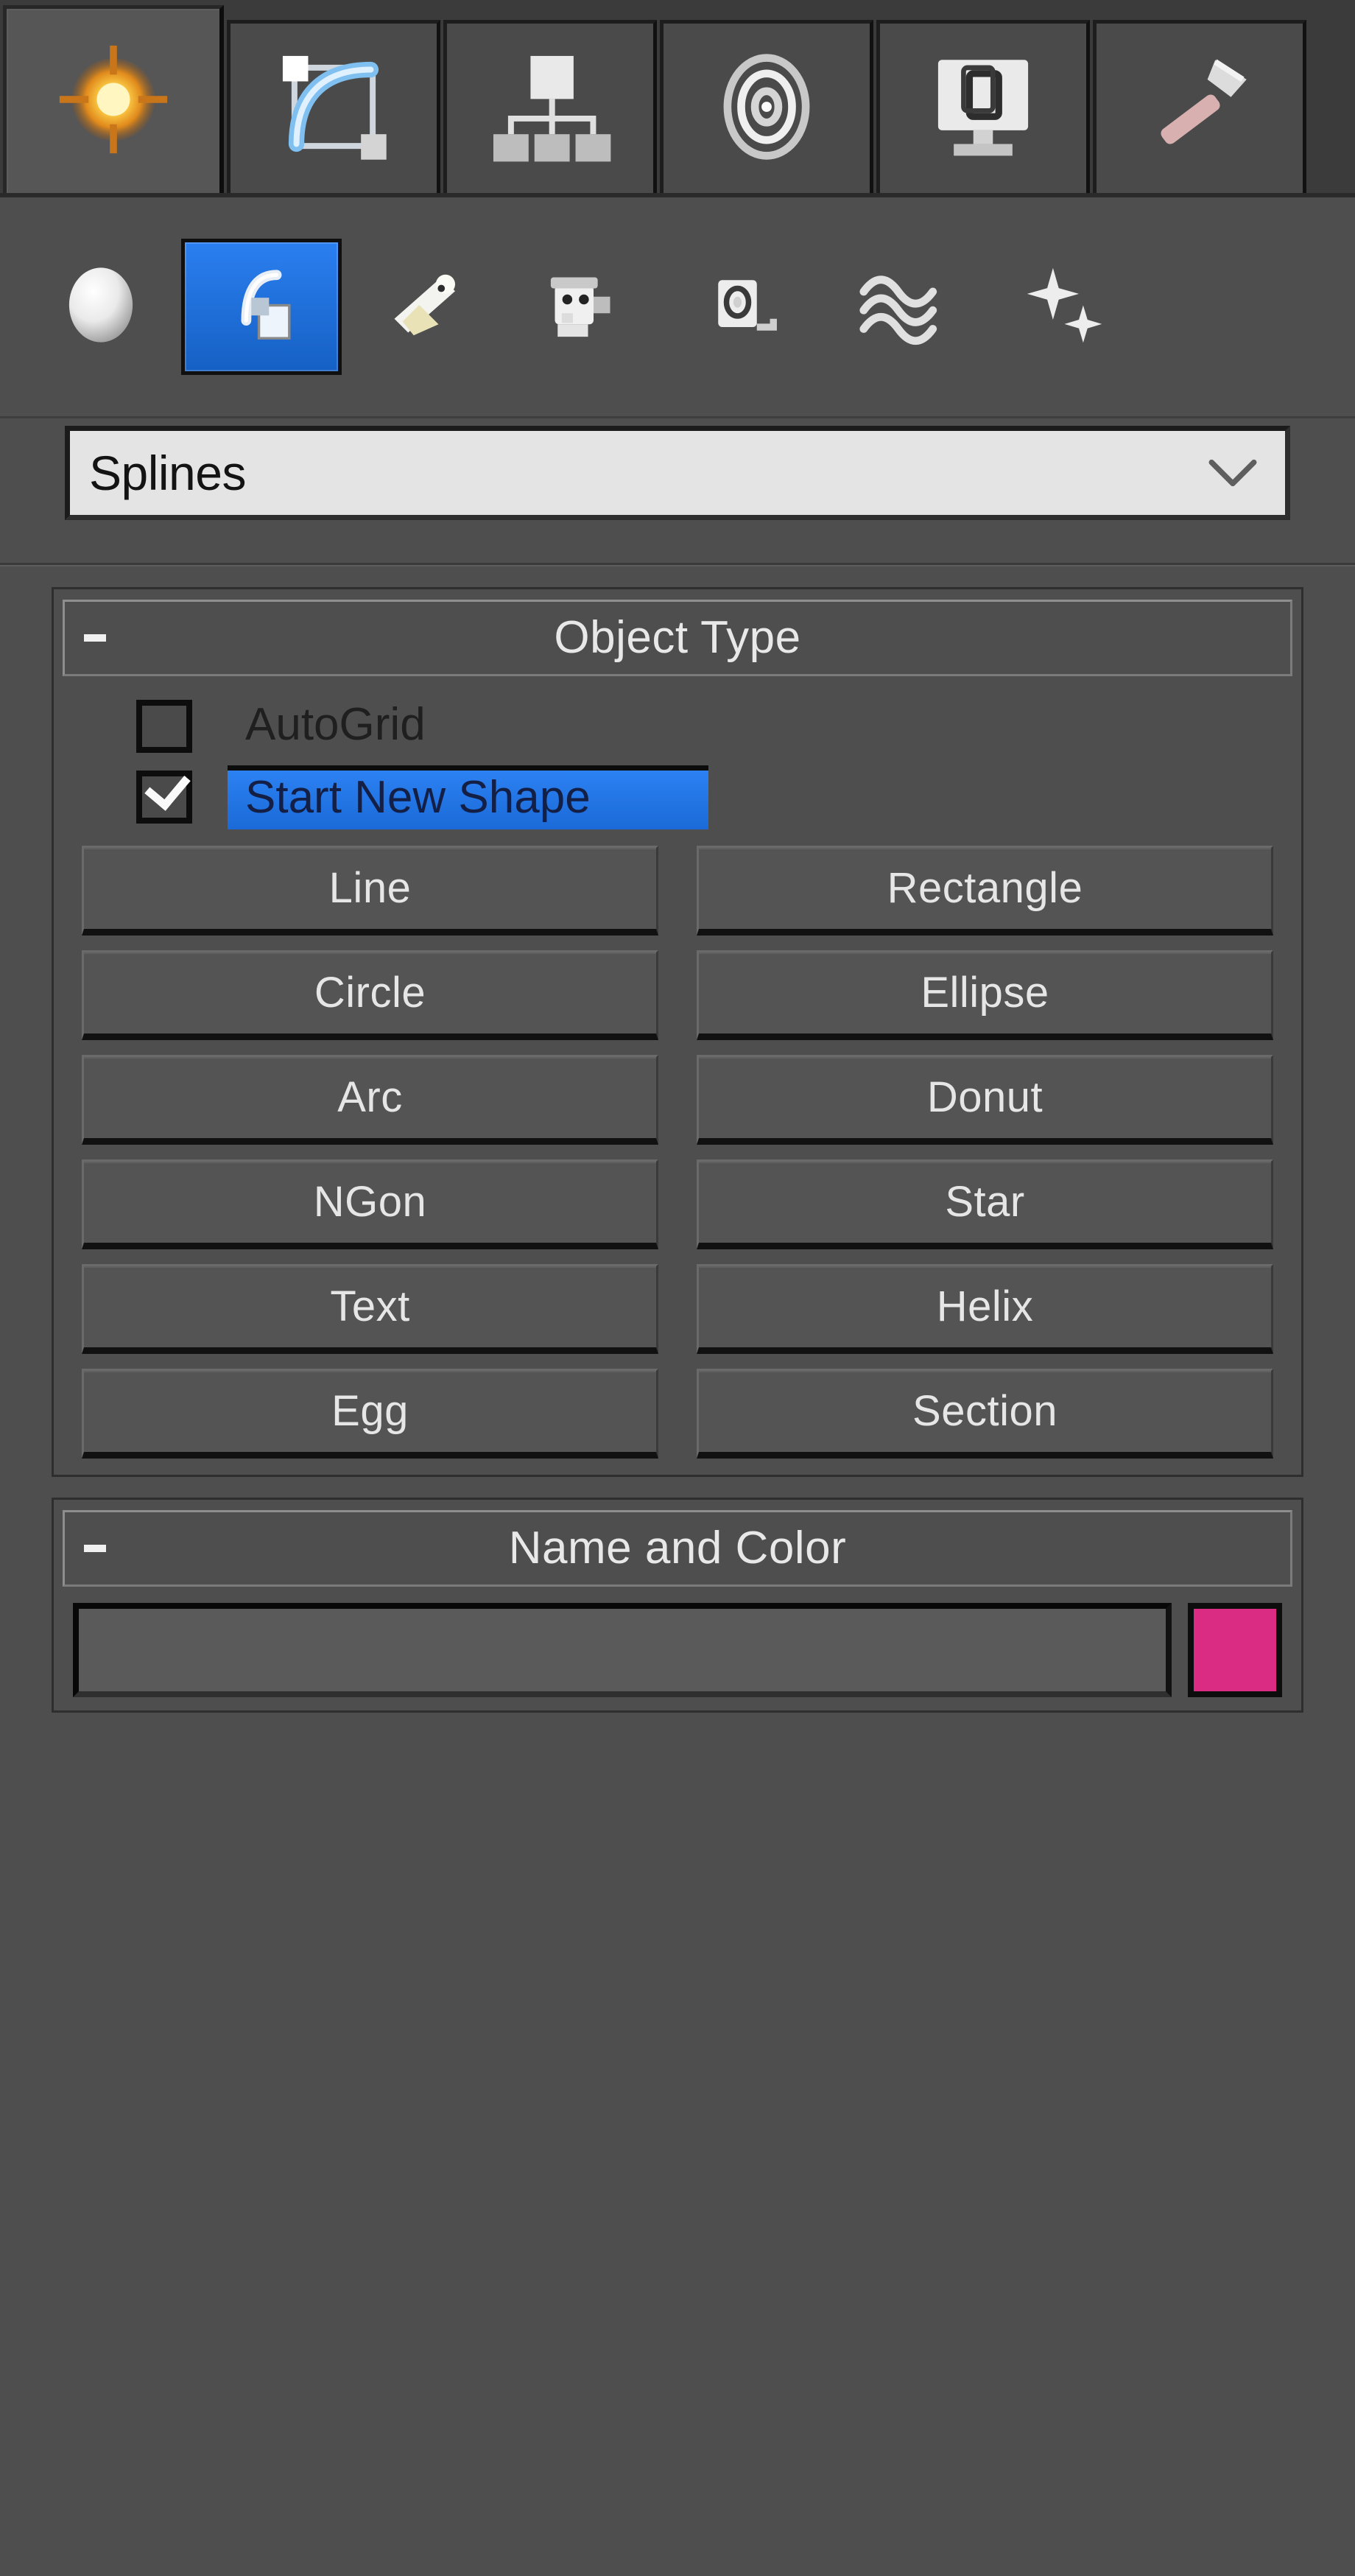  Describe the element at coordinates (1233, 473) in the screenshot. I see `chevron-down-icon` at that location.